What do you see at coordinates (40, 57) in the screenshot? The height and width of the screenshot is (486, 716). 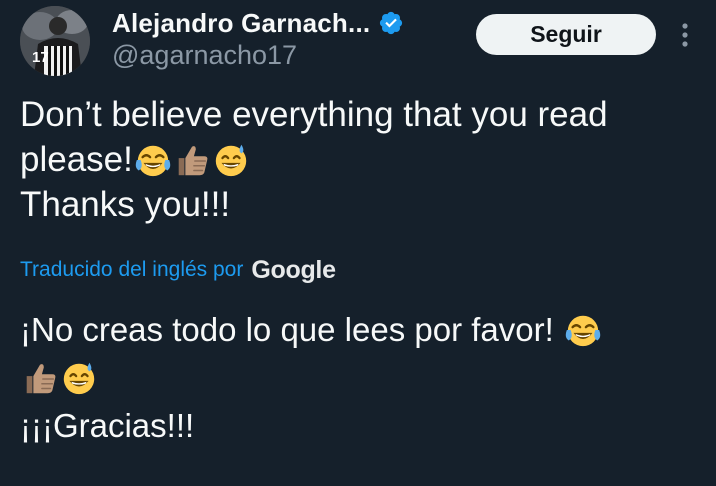 I see `avatar-jersey-number: 17` at bounding box center [40, 57].